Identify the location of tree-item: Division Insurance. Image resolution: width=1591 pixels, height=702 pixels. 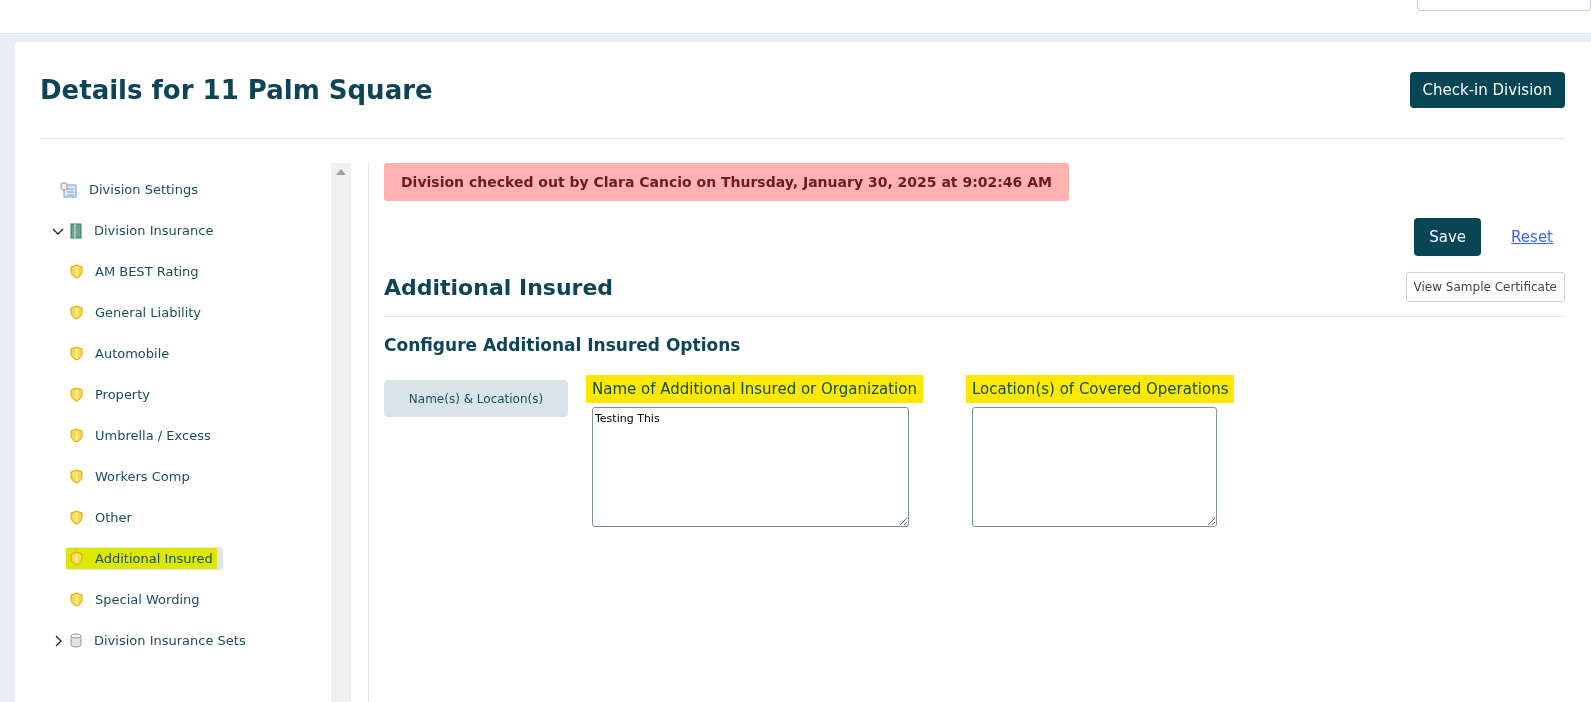
(145, 230).